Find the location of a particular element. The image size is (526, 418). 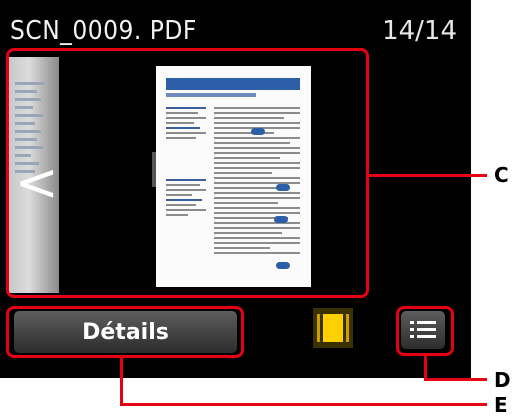

callout-e-line-h is located at coordinates (303, 404).